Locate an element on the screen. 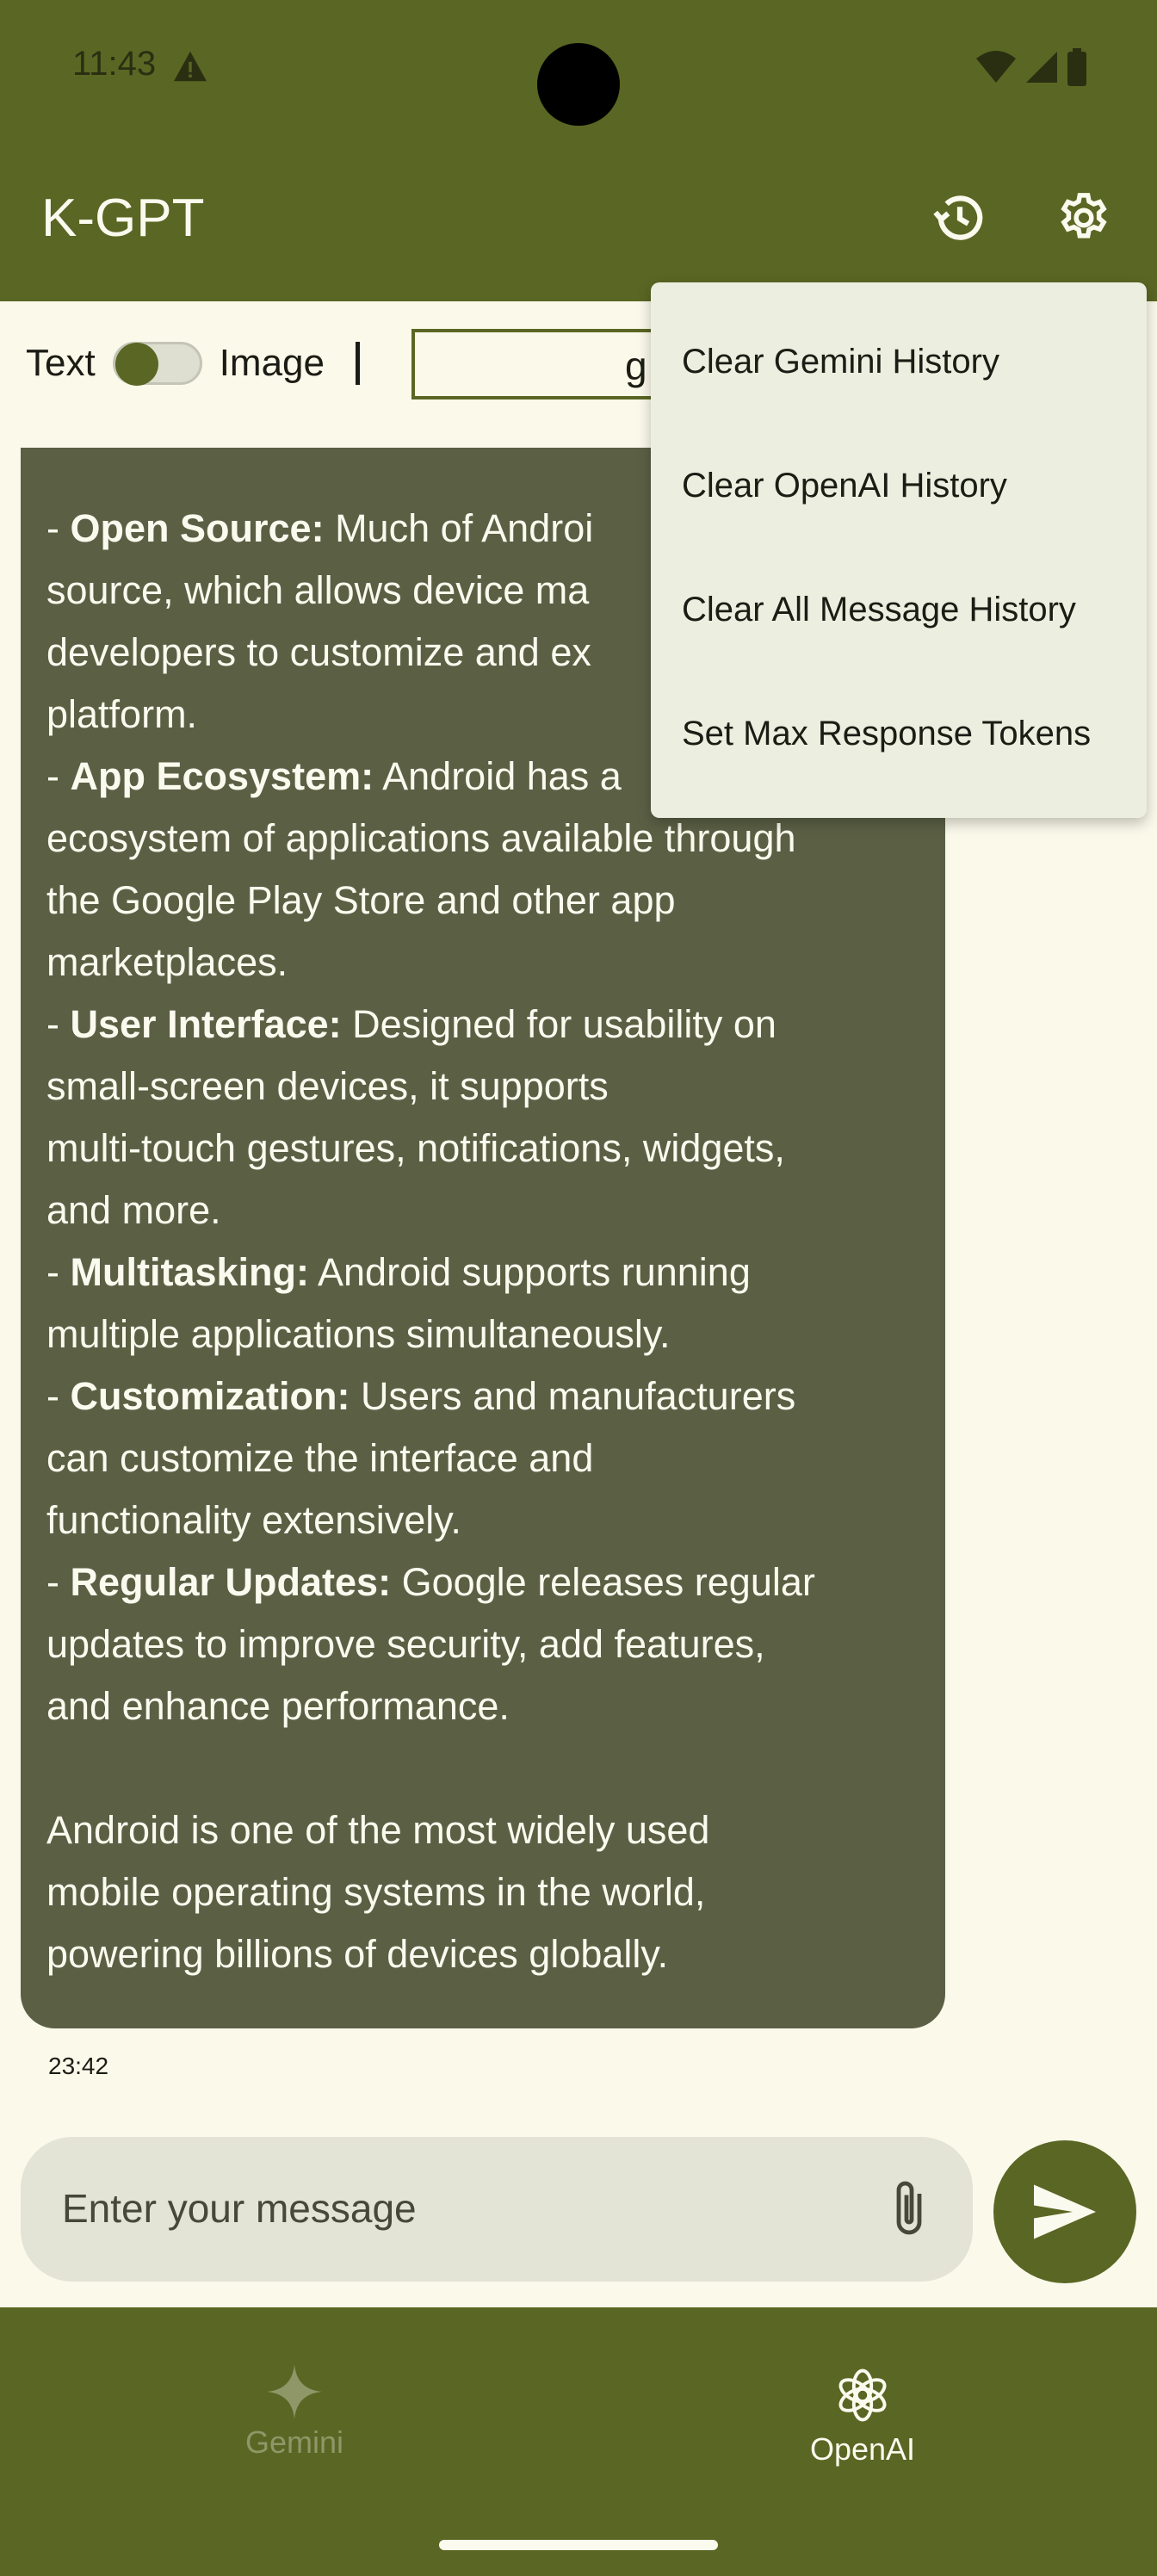 The width and height of the screenshot is (1157, 2576). nav-item-gemini: Gemini is located at coordinates (295, 2412).